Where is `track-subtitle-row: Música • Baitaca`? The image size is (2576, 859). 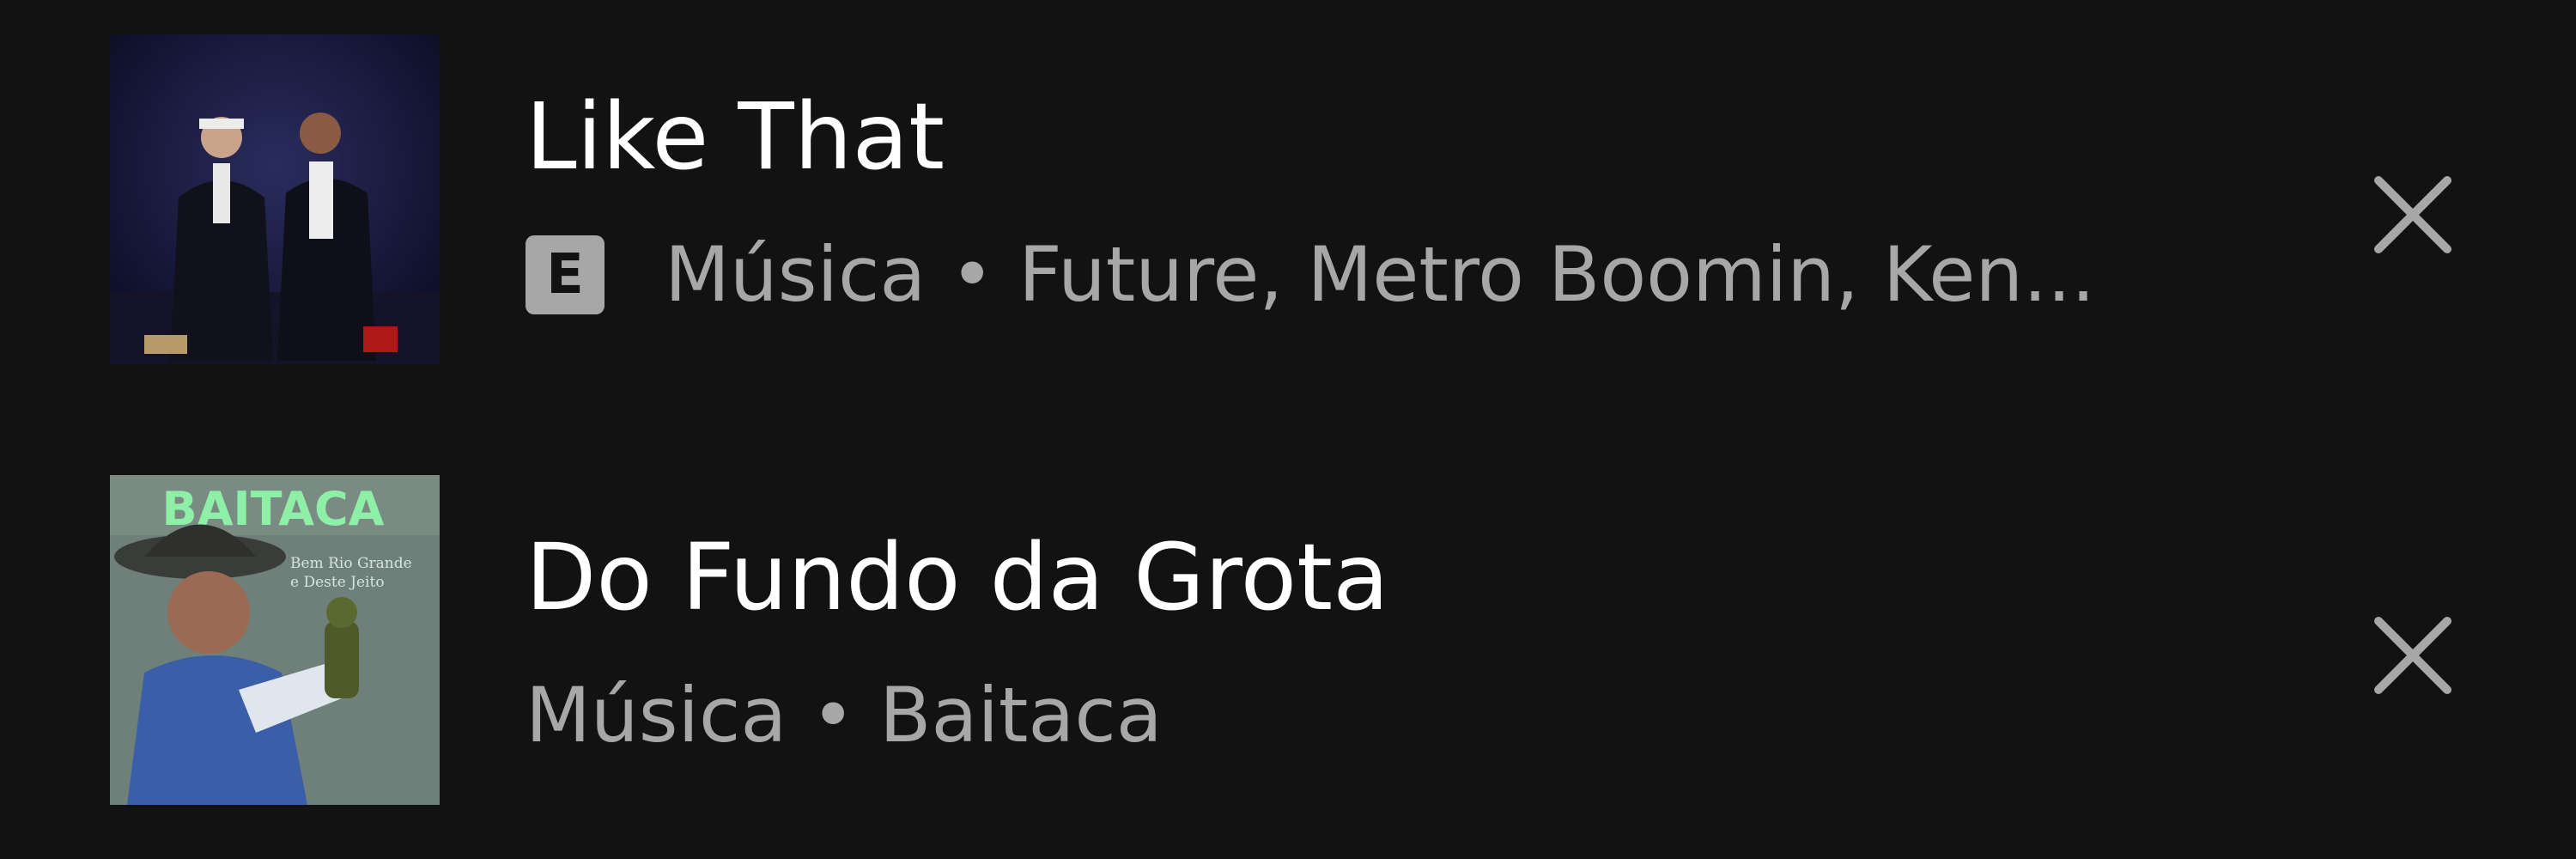 track-subtitle-row: Música • Baitaca is located at coordinates (1367, 715).